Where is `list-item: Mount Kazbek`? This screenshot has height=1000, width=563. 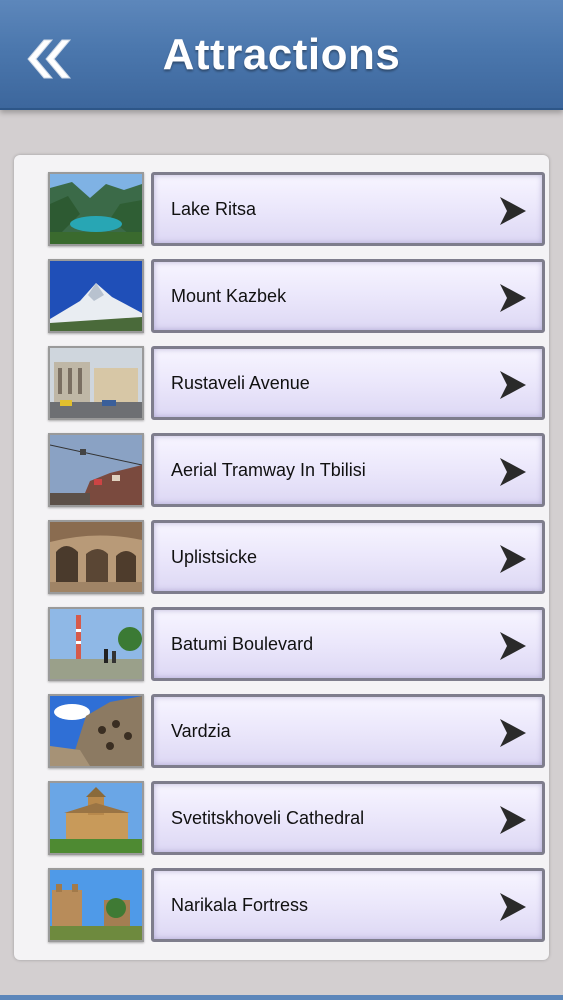
list-item: Mount Kazbek is located at coordinates (289, 296).